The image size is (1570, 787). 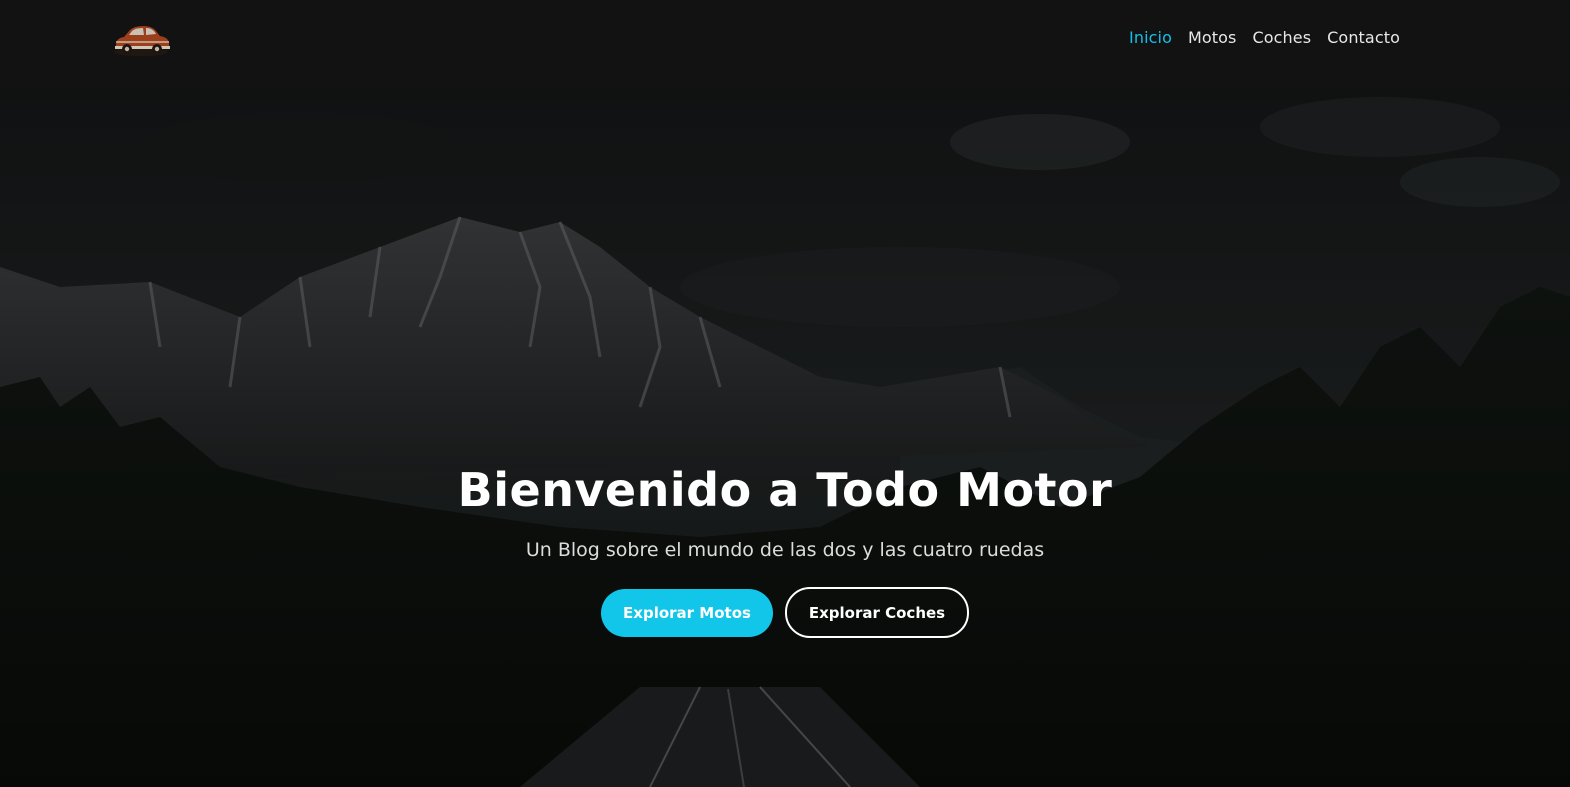 What do you see at coordinates (1212, 37) in the screenshot?
I see `nav-link-motos: Motos` at bounding box center [1212, 37].